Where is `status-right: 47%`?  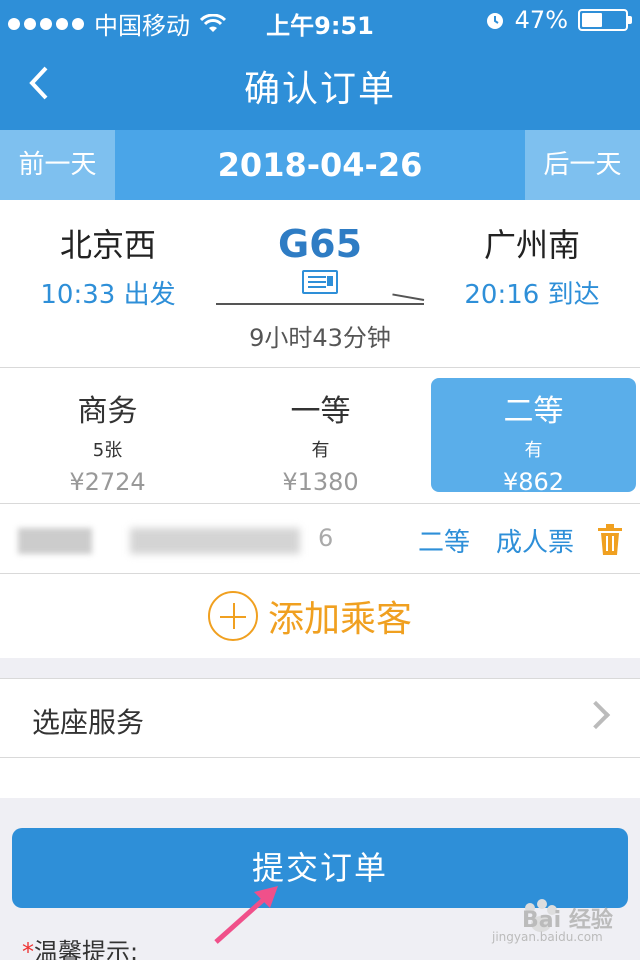
status-right: 47% is located at coordinates (558, 20).